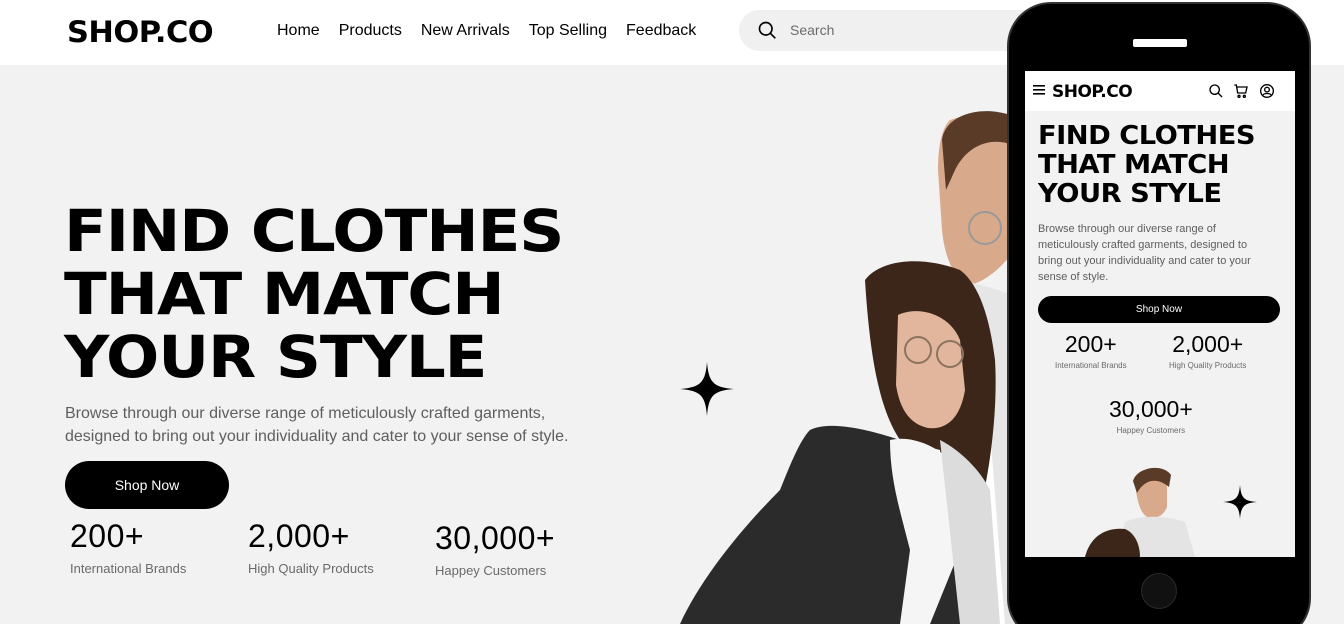 This screenshot has width=1344, height=624. I want to click on mobile-description-line: sense of style., so click(1073, 277).